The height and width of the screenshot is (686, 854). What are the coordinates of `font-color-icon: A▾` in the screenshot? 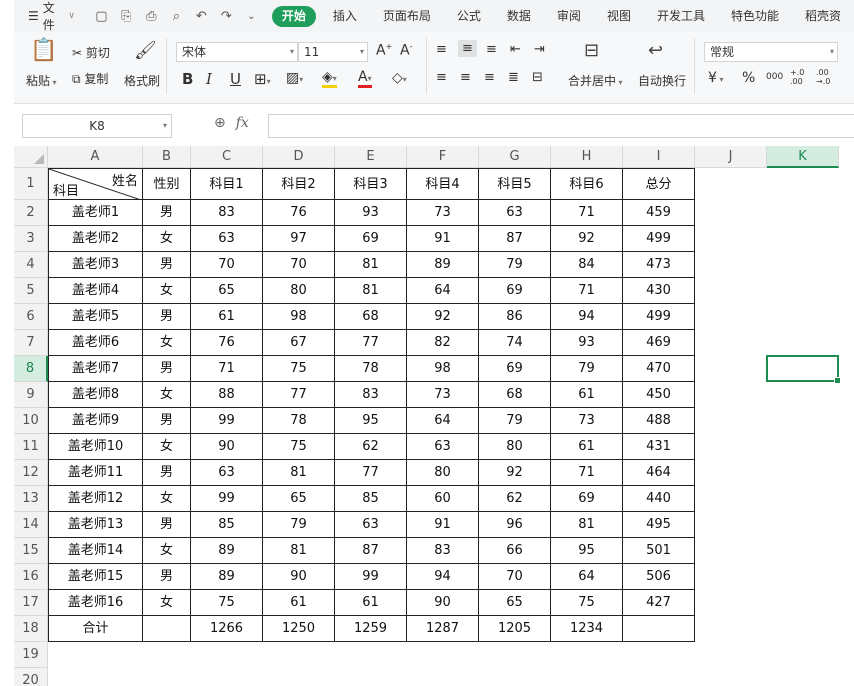 It's located at (365, 78).